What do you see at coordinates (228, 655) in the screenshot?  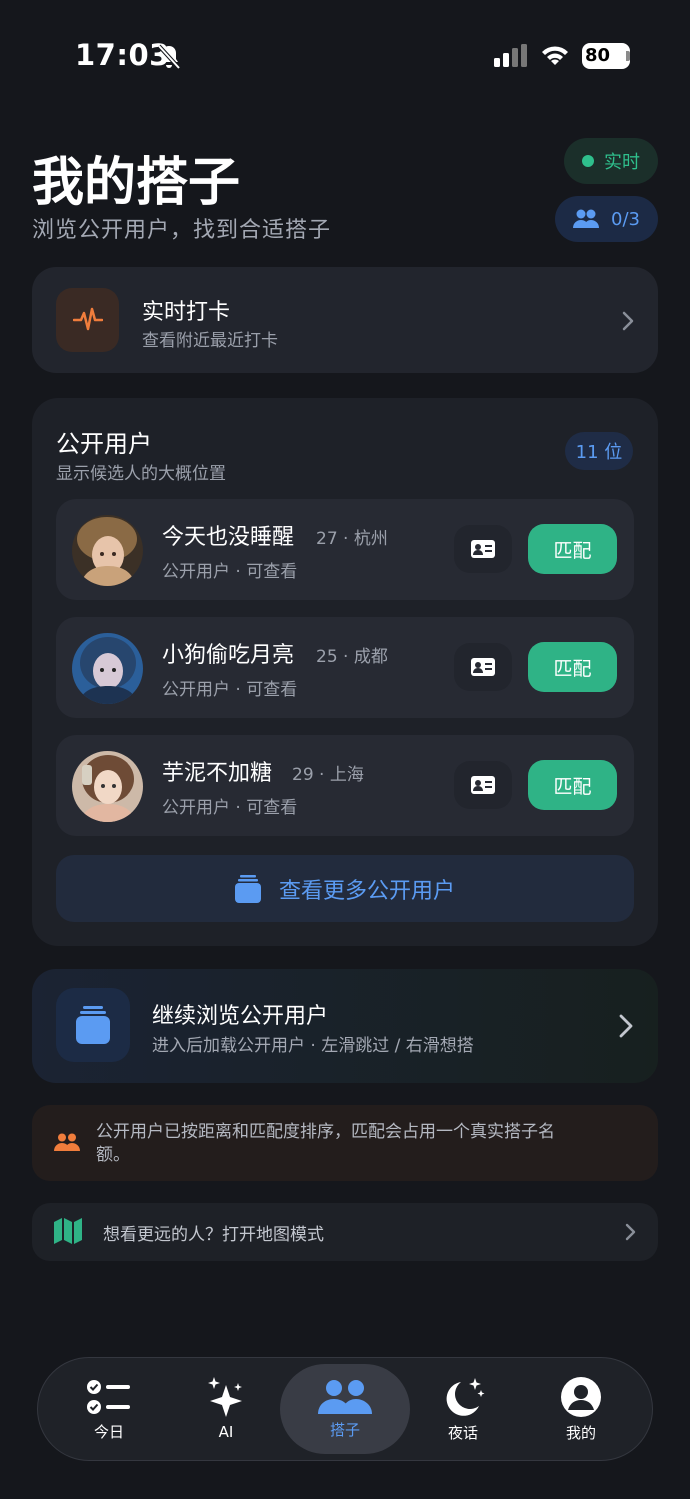 I see `user-name: 小狗偷吃月亮` at bounding box center [228, 655].